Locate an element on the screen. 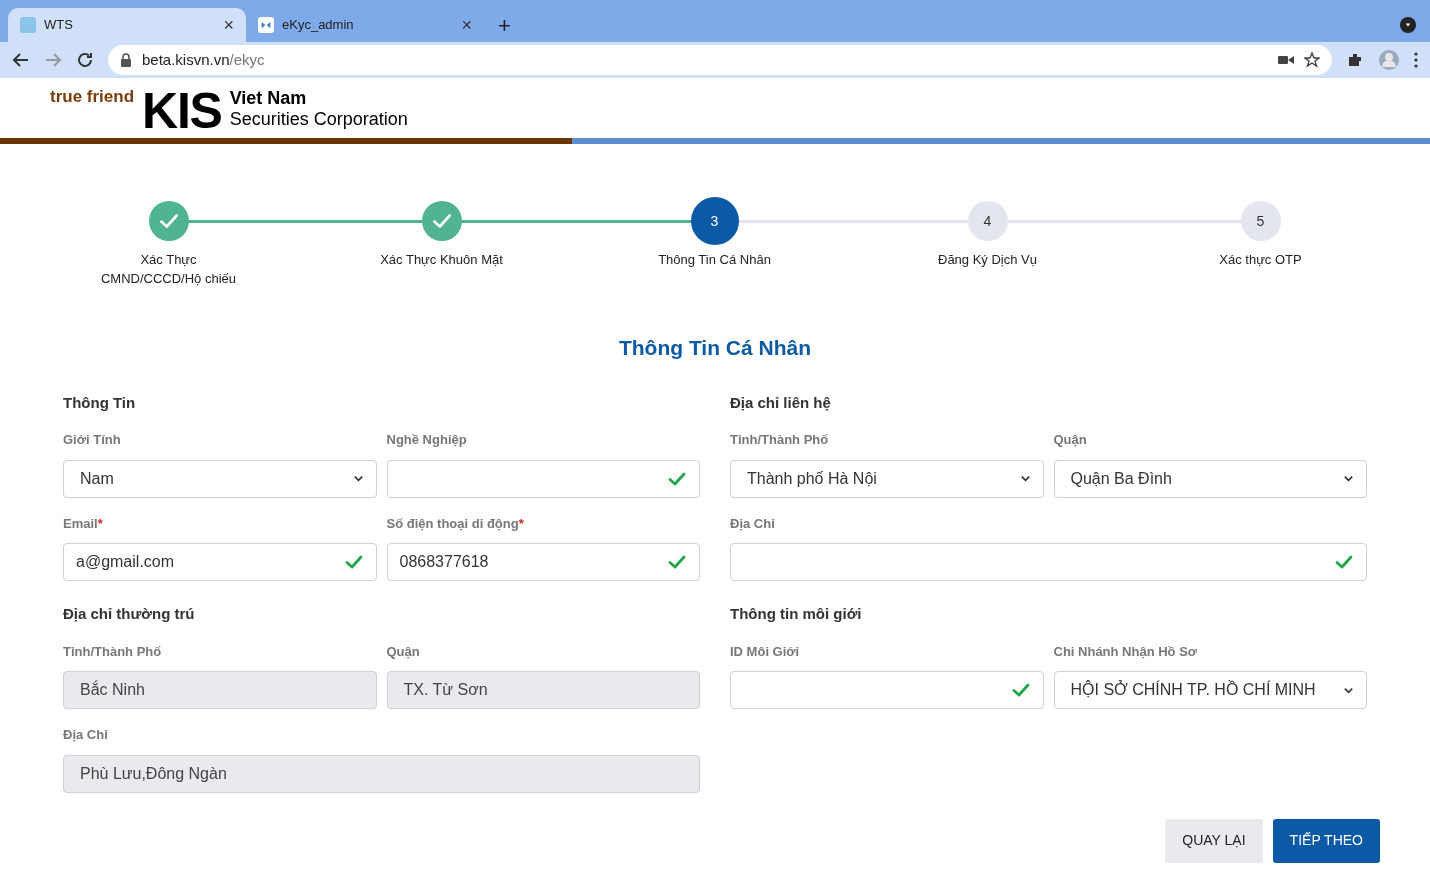 The width and height of the screenshot is (1430, 894). lock-icon is located at coordinates (126, 60).